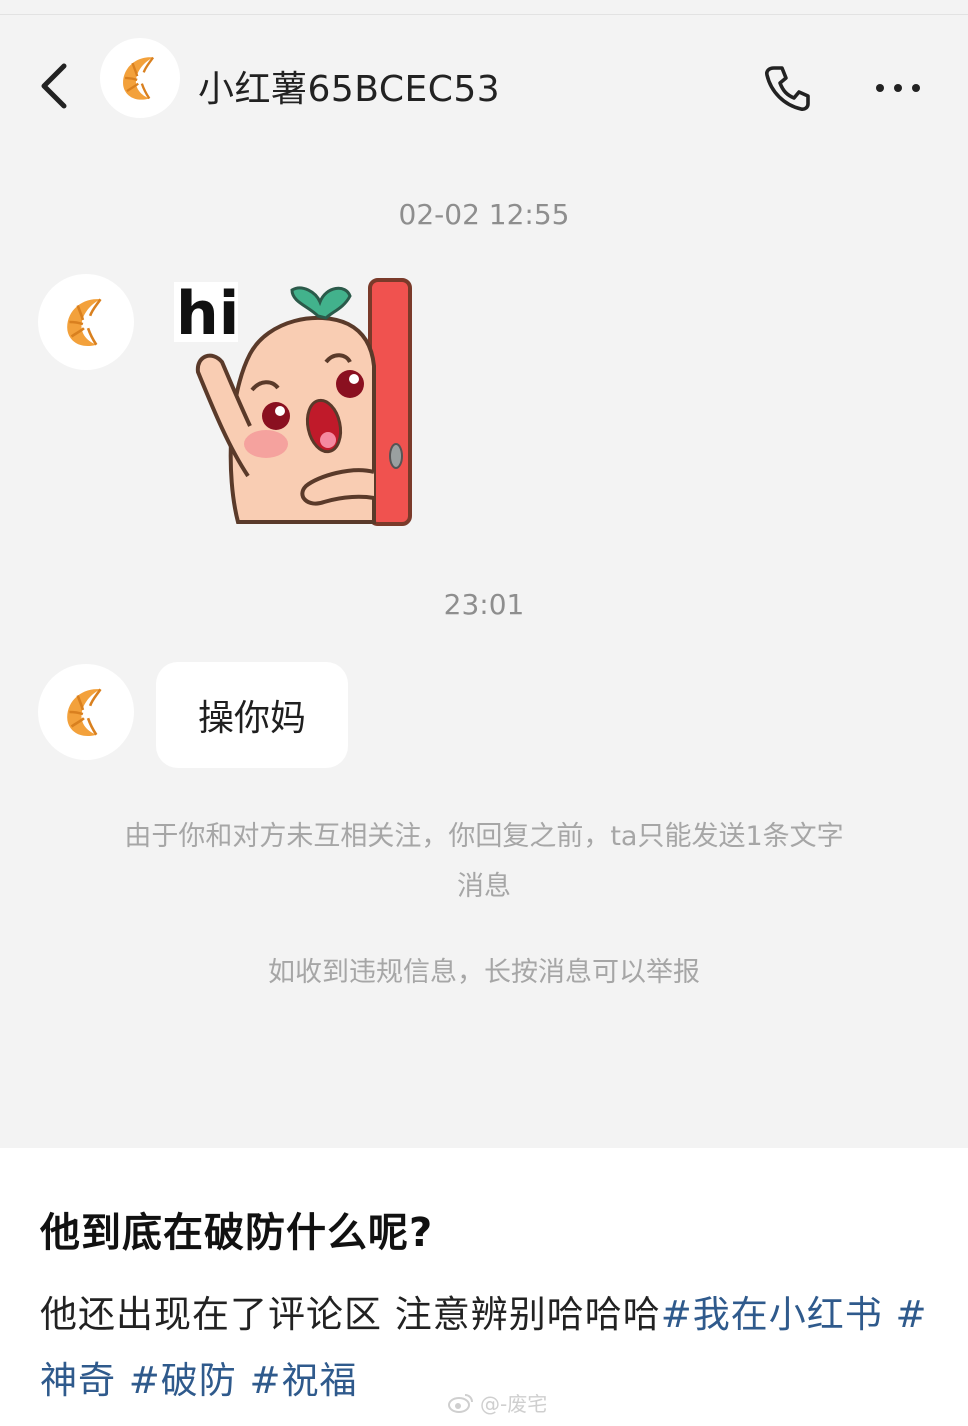  I want to click on post-body-text: 他还出现在了评论区 注意辨别哈哈哈, so click(350, 1314).